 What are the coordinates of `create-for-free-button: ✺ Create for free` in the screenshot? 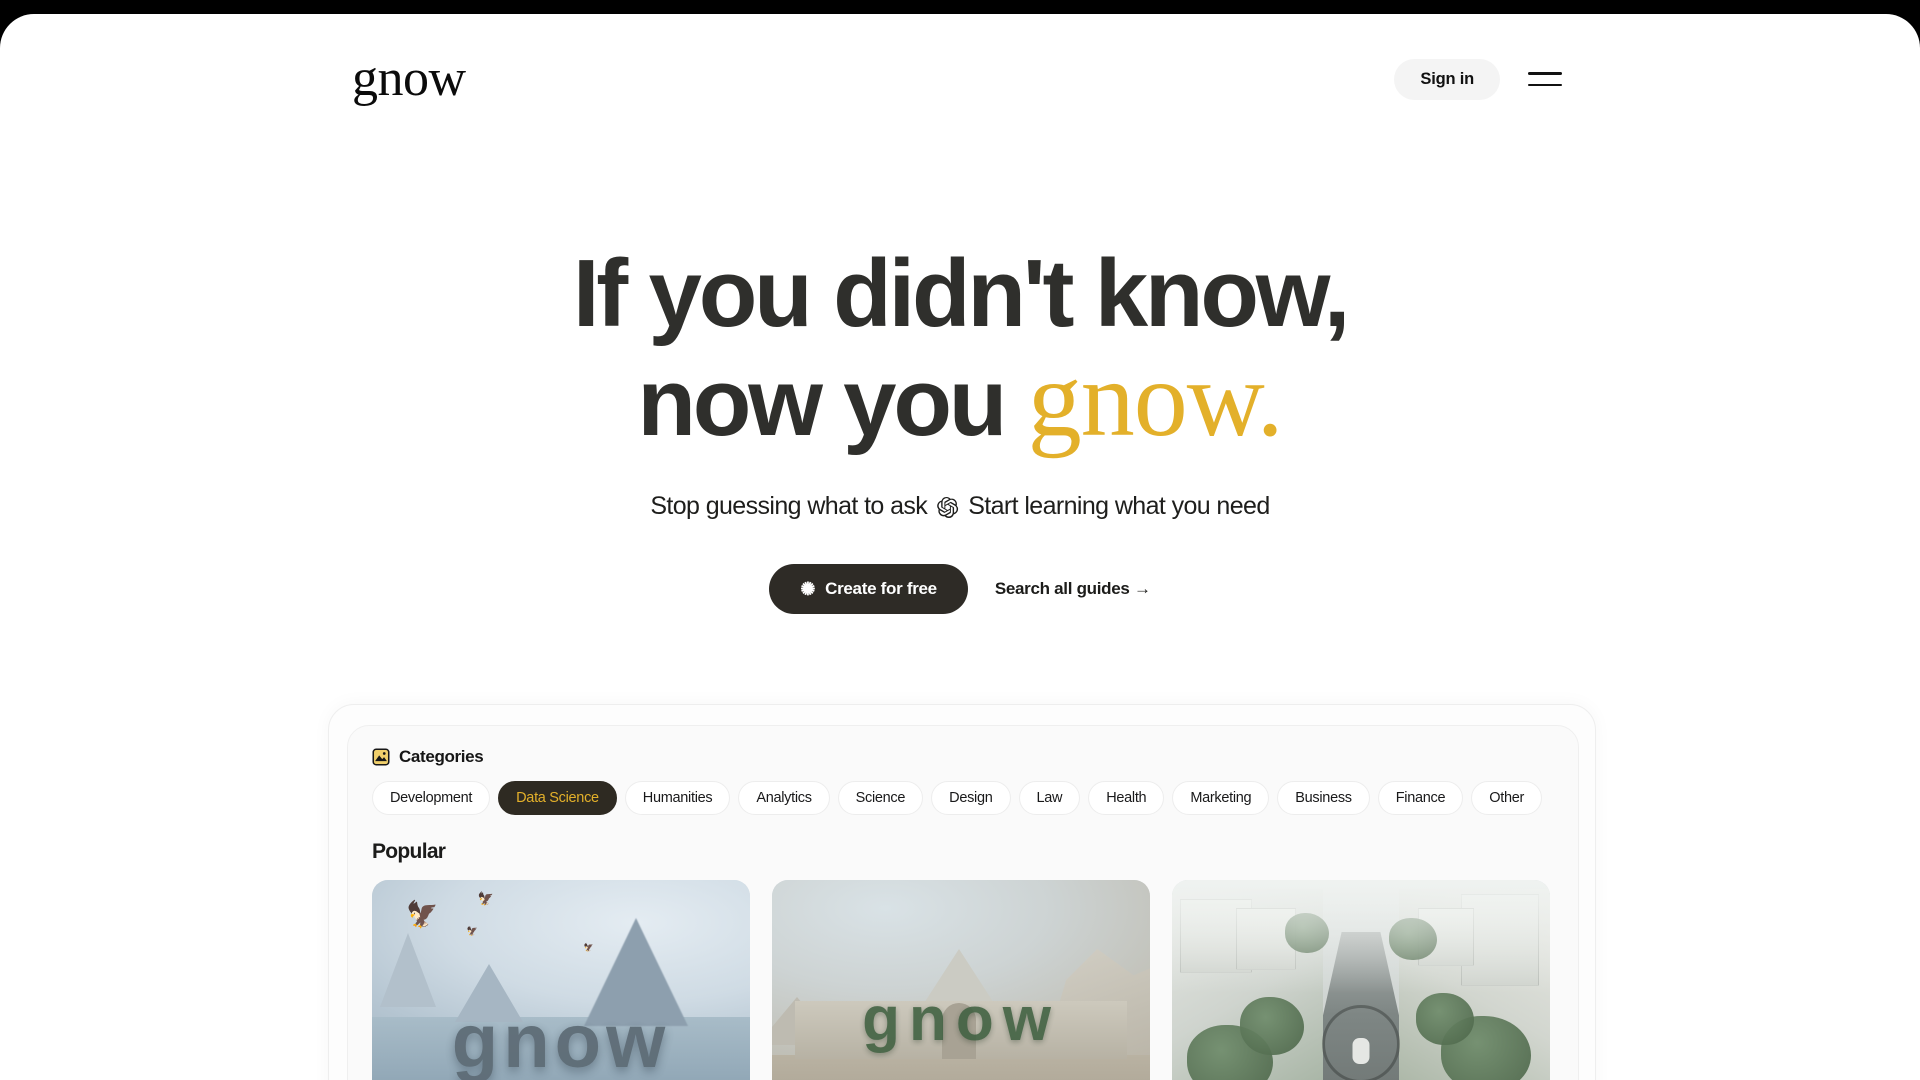 It's located at (868, 589).